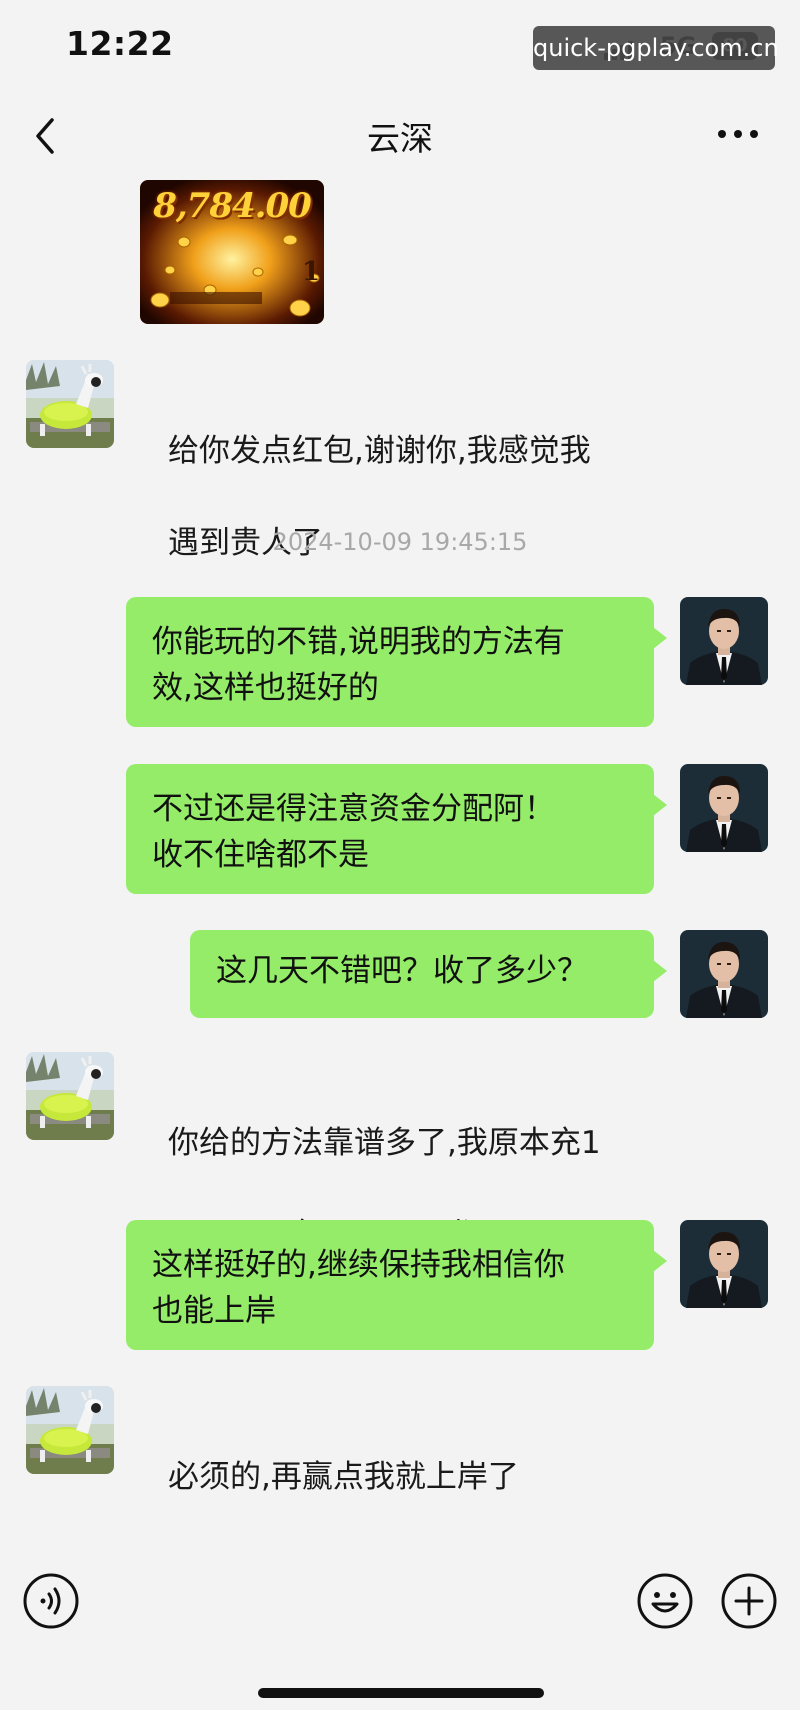  What do you see at coordinates (232, 206) in the screenshot?
I see `jackpot-amount: 8,784.00` at bounding box center [232, 206].